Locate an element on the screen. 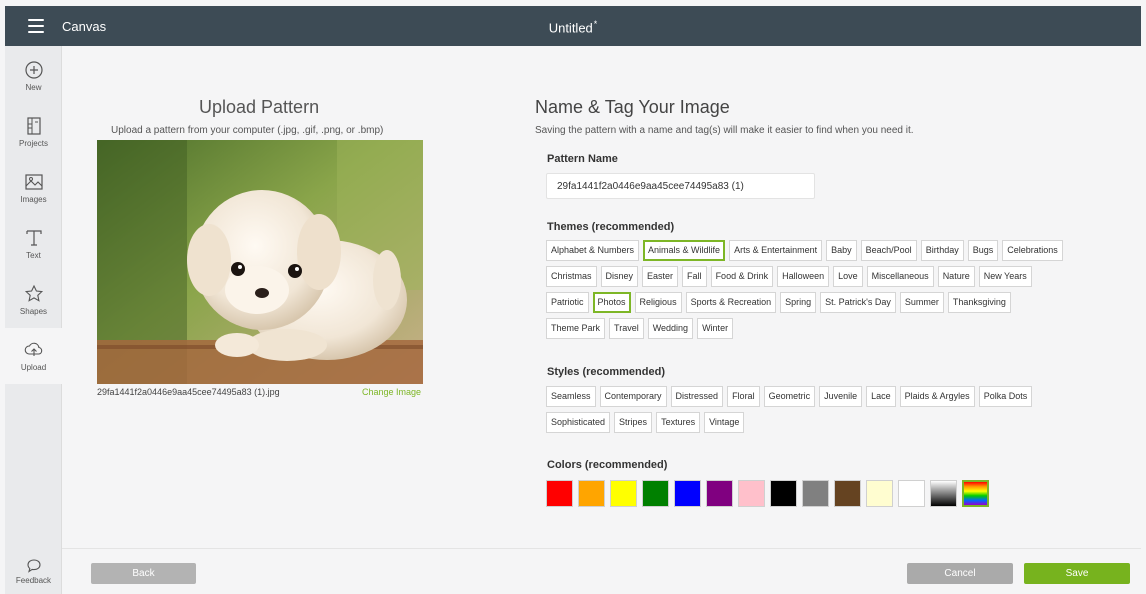  tag-birthday: Birthday is located at coordinates (942, 250).